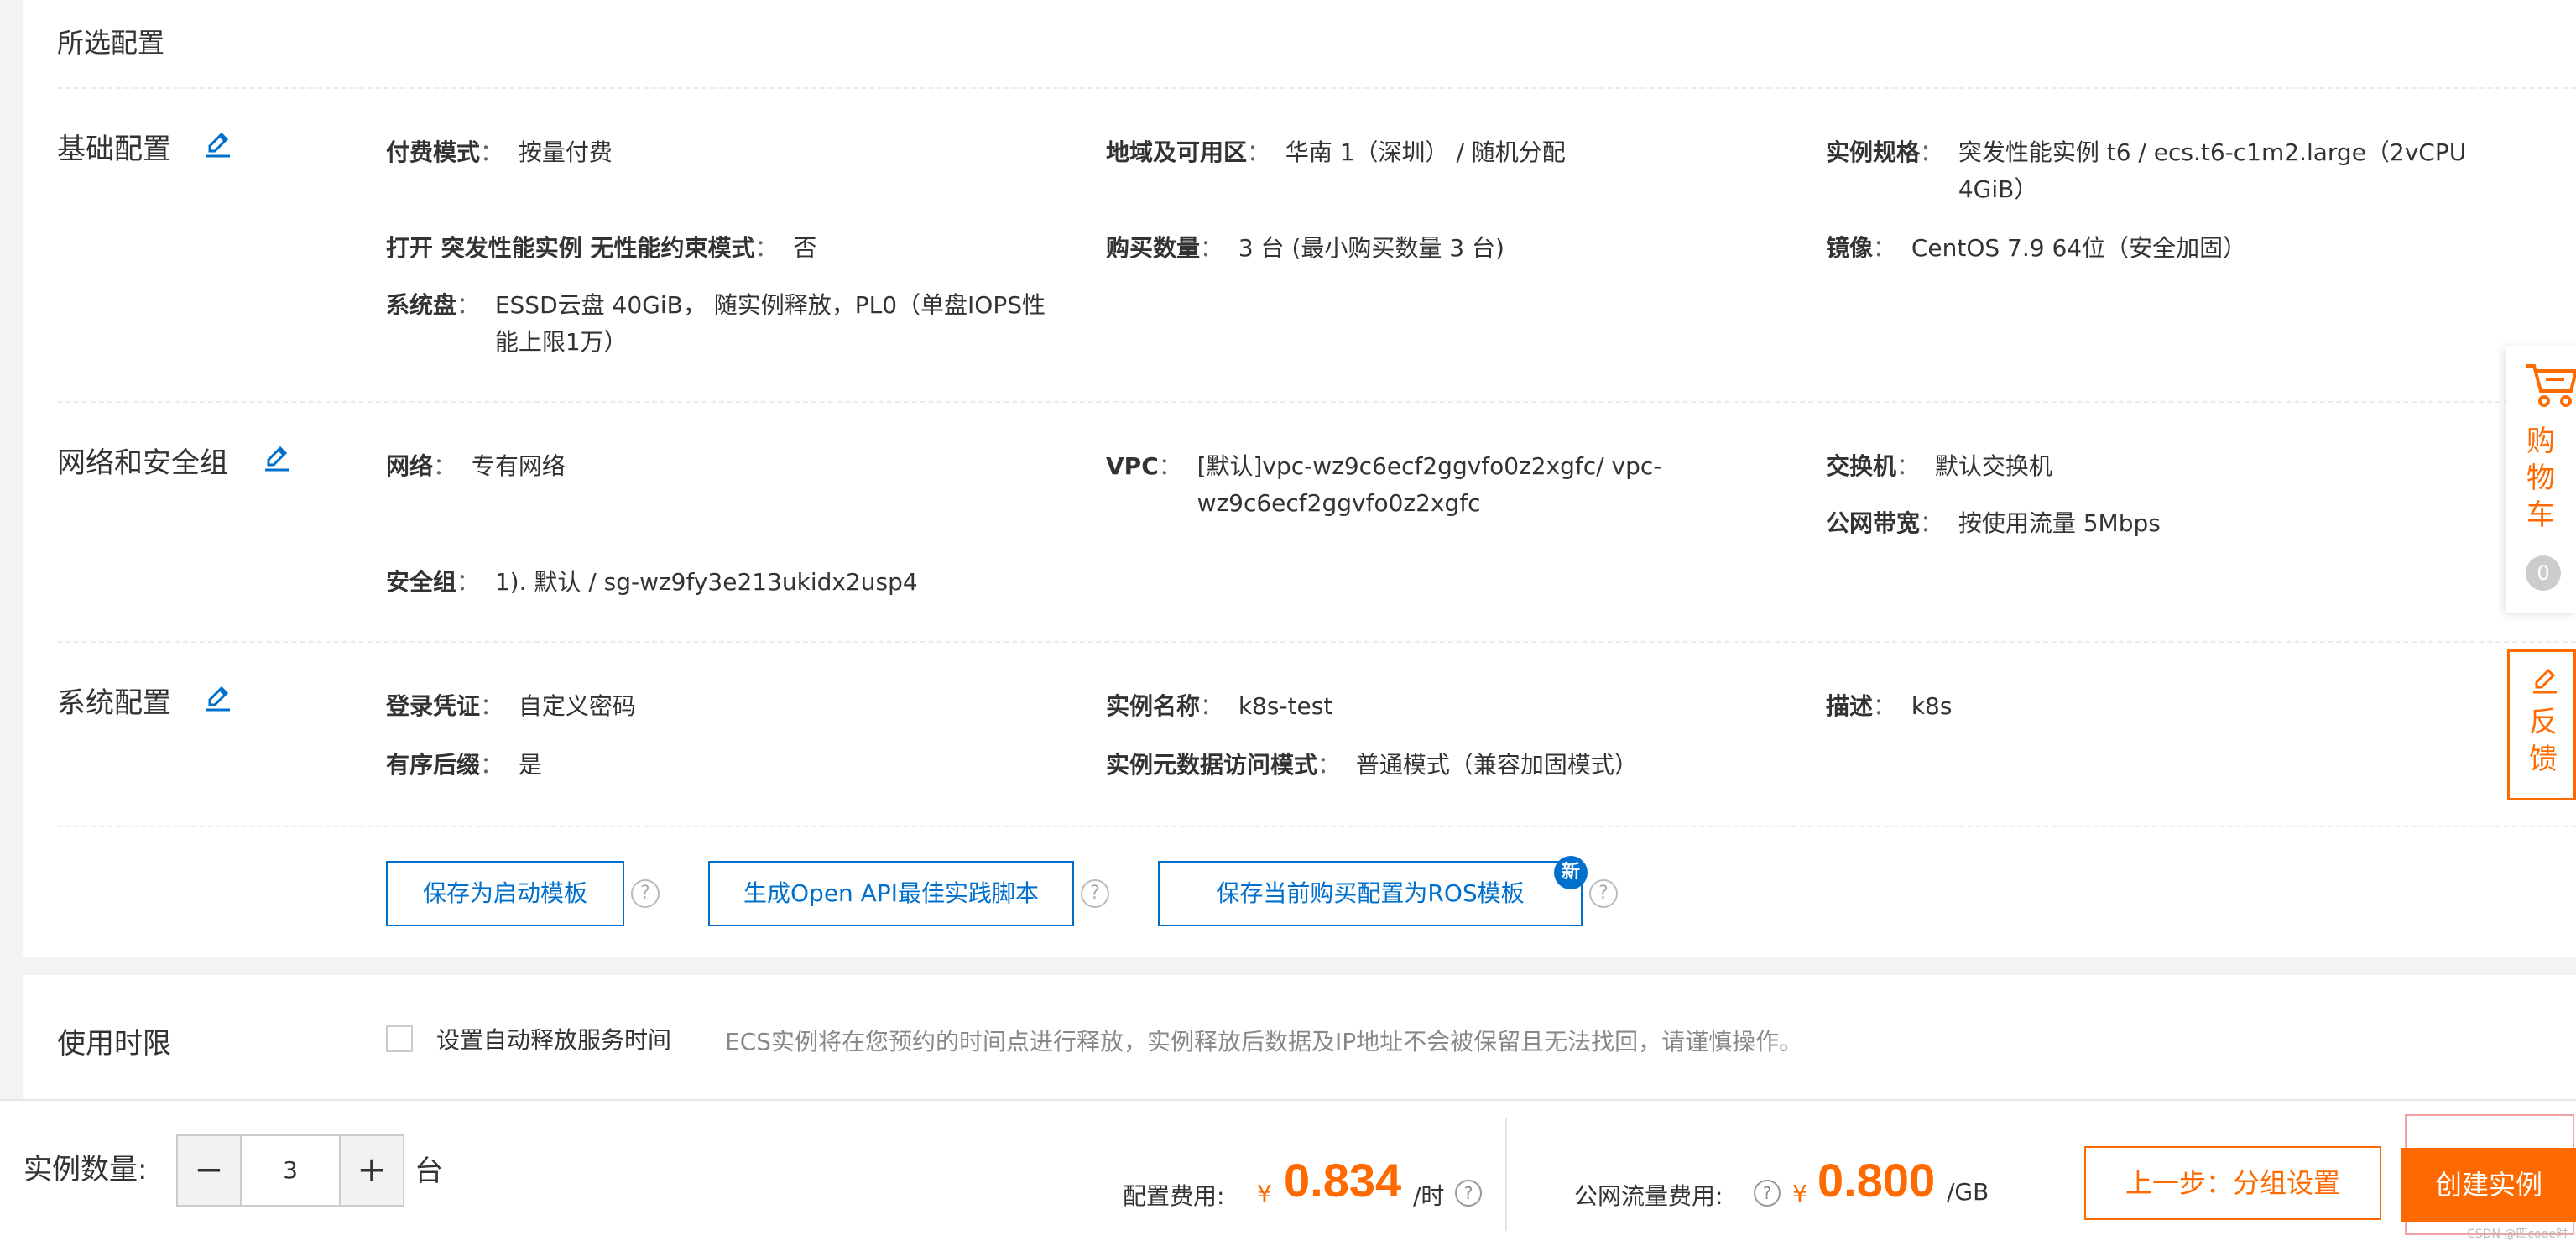 This screenshot has height=1246, width=2576. I want to click on config-fee-price: 0.834, so click(1343, 1181).